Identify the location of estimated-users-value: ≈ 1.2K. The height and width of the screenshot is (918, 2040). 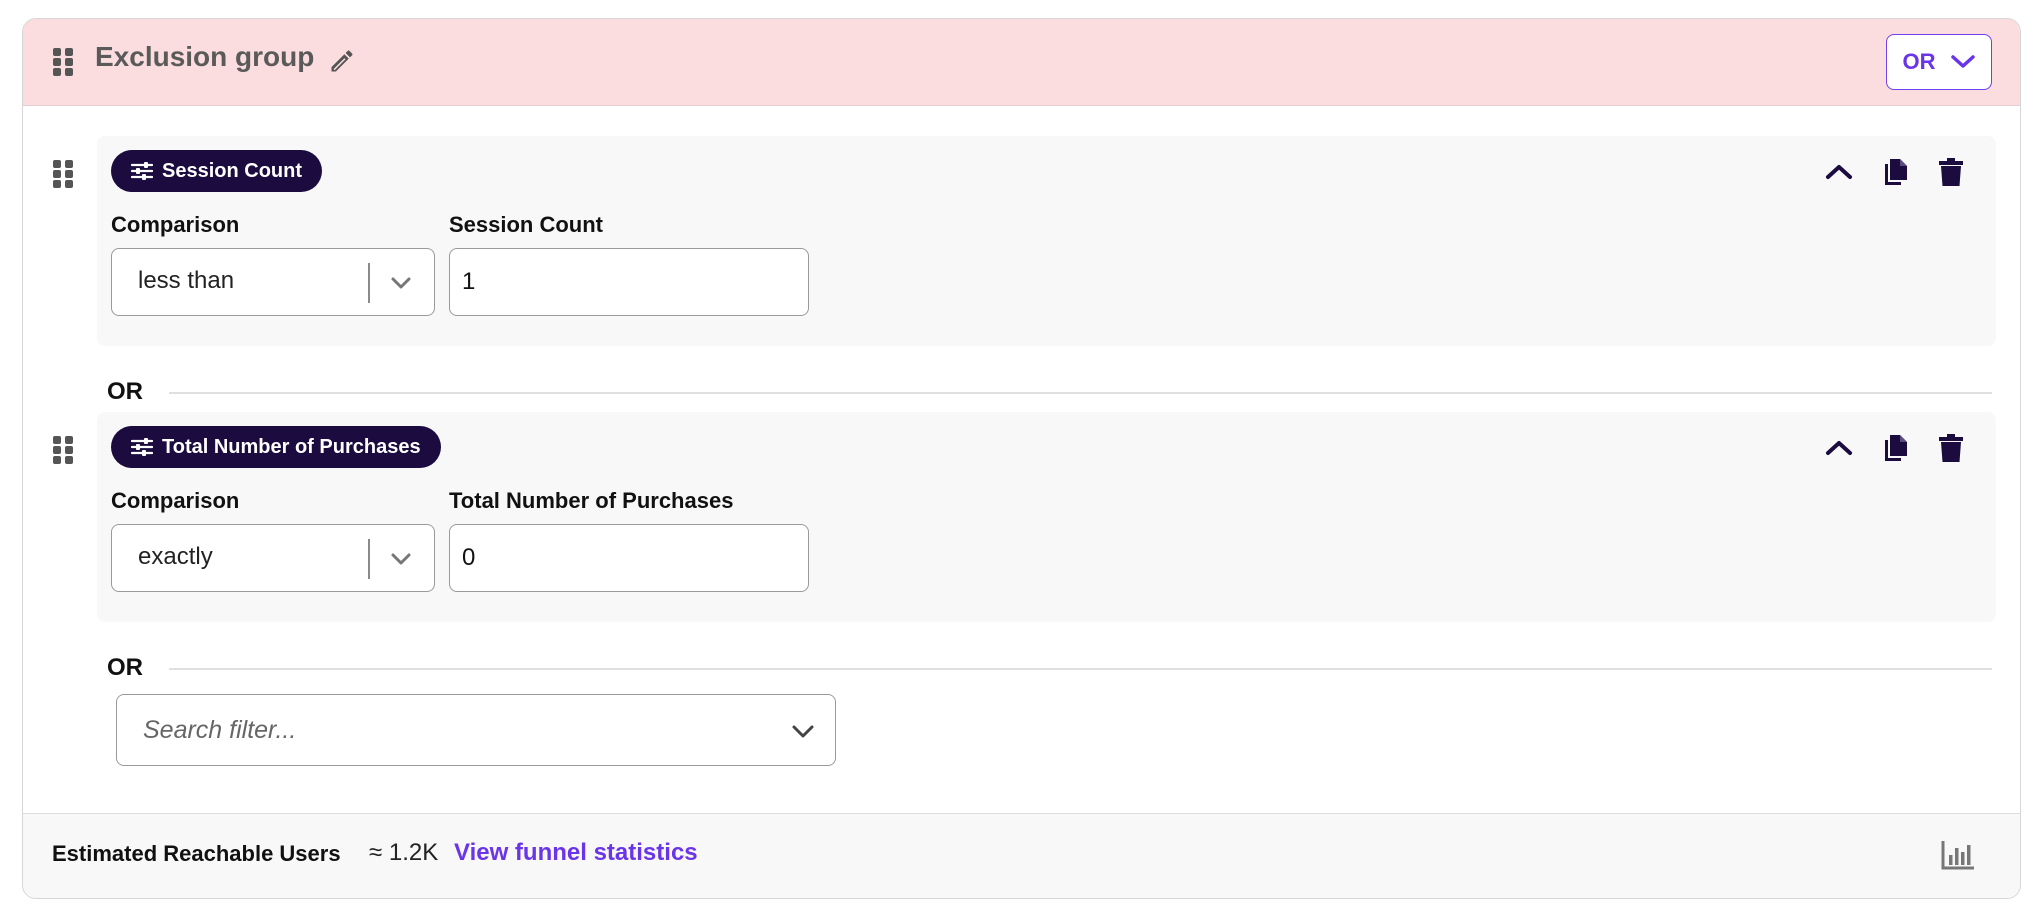
(404, 852).